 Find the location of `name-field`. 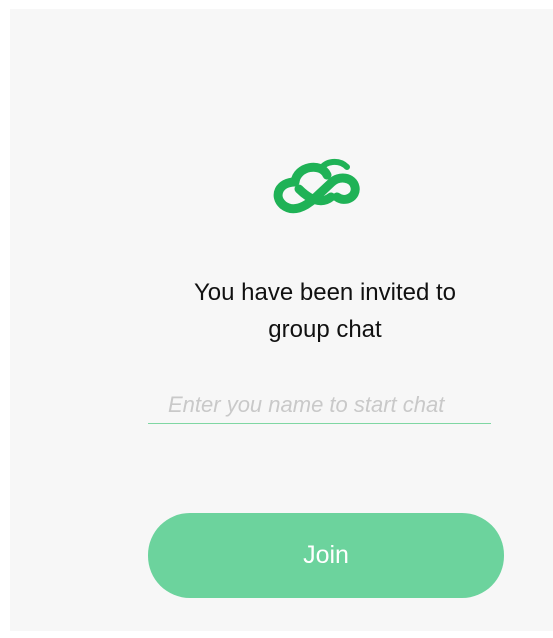

name-field is located at coordinates (319, 406).